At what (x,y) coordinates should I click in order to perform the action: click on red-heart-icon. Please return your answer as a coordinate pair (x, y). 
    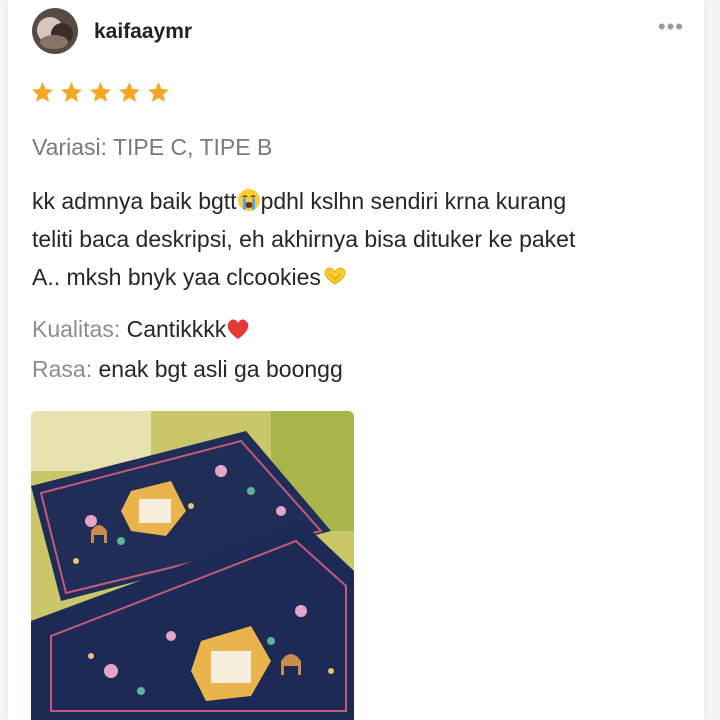
    Looking at the image, I should click on (238, 329).